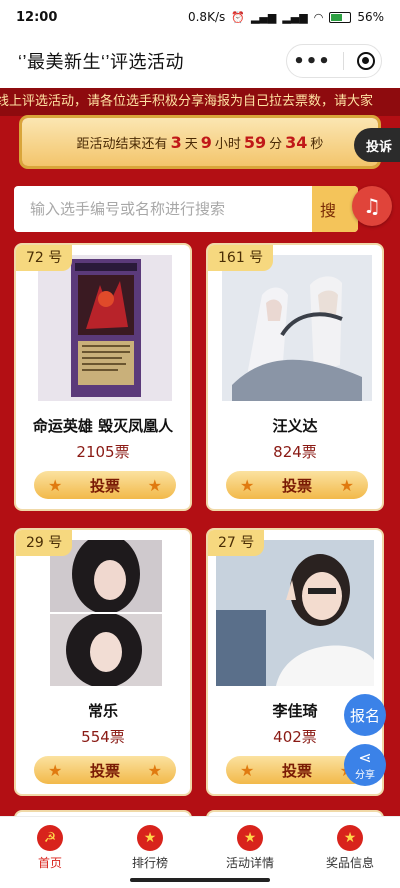 Image resolution: width=400 pixels, height=888 pixels. I want to click on marquee-text: 线上评选活动，请各位选手积极分享海报为自己拉去票数，请大家, so click(187, 101).